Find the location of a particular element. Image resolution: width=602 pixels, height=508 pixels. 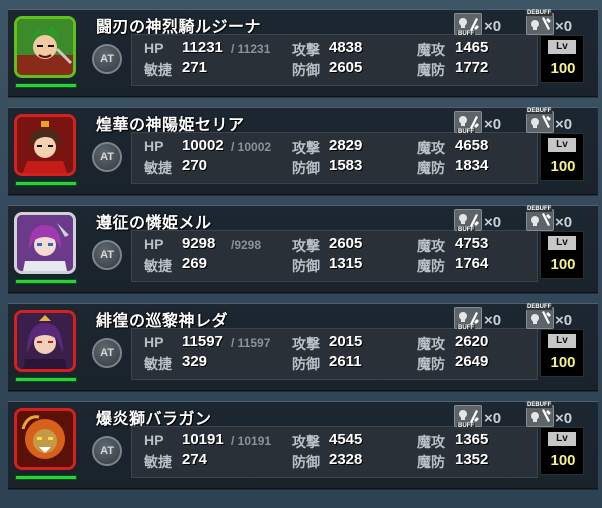

hp-value: 10002 is located at coordinates (203, 145).